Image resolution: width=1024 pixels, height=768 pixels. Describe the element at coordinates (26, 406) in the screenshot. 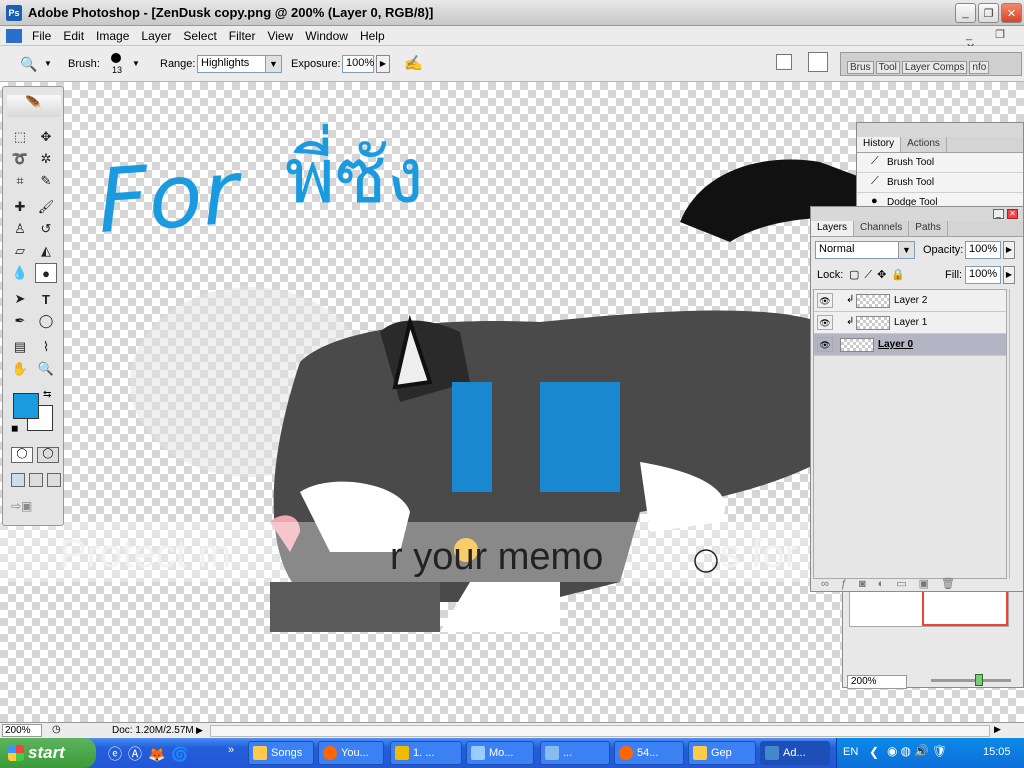

I see `foreground-color-swatch` at that location.